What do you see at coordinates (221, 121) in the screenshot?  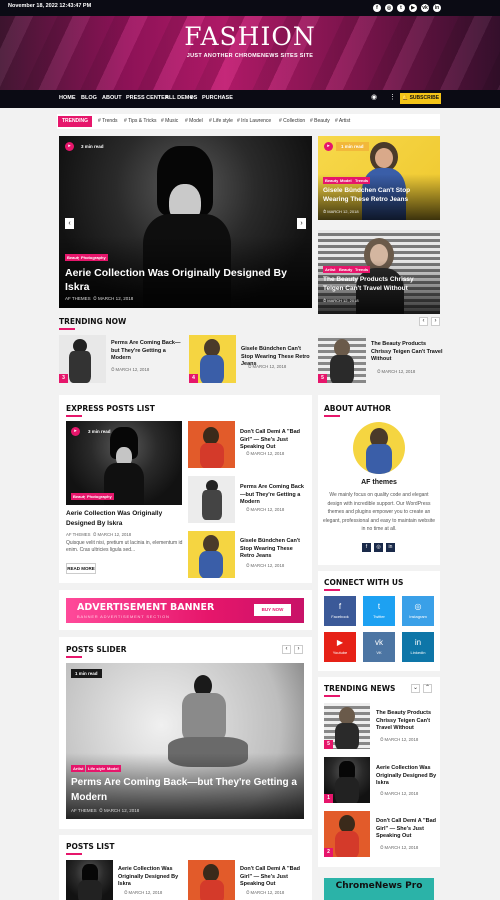 I see `tag-lifestyle: # Life style` at bounding box center [221, 121].